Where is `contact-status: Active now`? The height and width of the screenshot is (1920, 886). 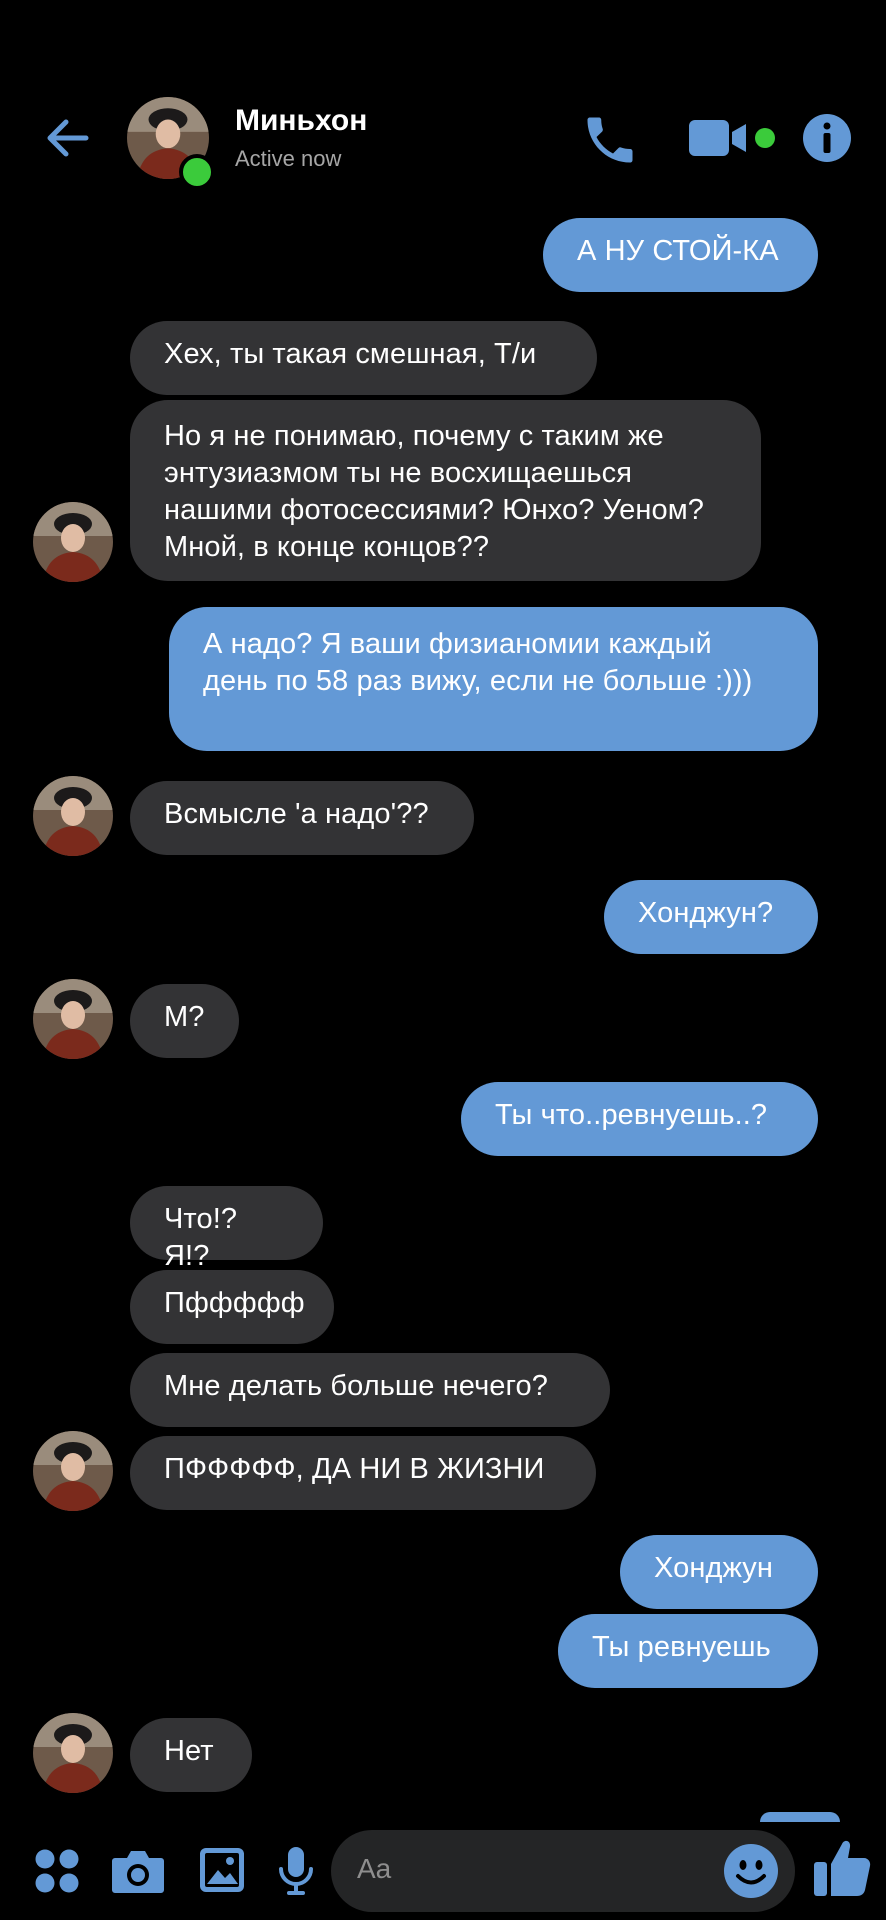 contact-status: Active now is located at coordinates (288, 158).